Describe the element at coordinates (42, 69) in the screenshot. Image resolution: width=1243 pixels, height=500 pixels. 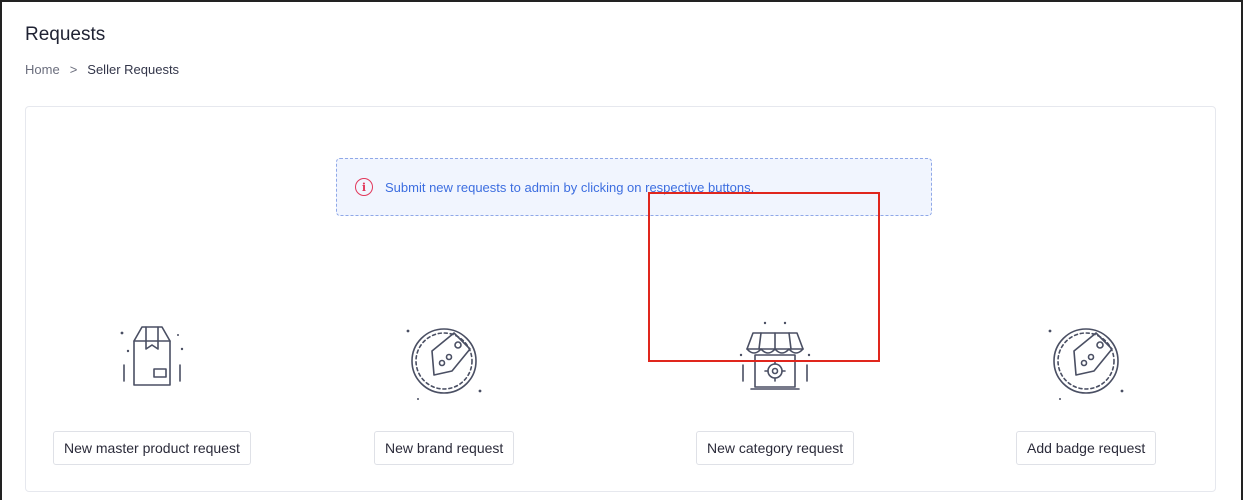
I see `breadcrumb-home-link: Home` at that location.